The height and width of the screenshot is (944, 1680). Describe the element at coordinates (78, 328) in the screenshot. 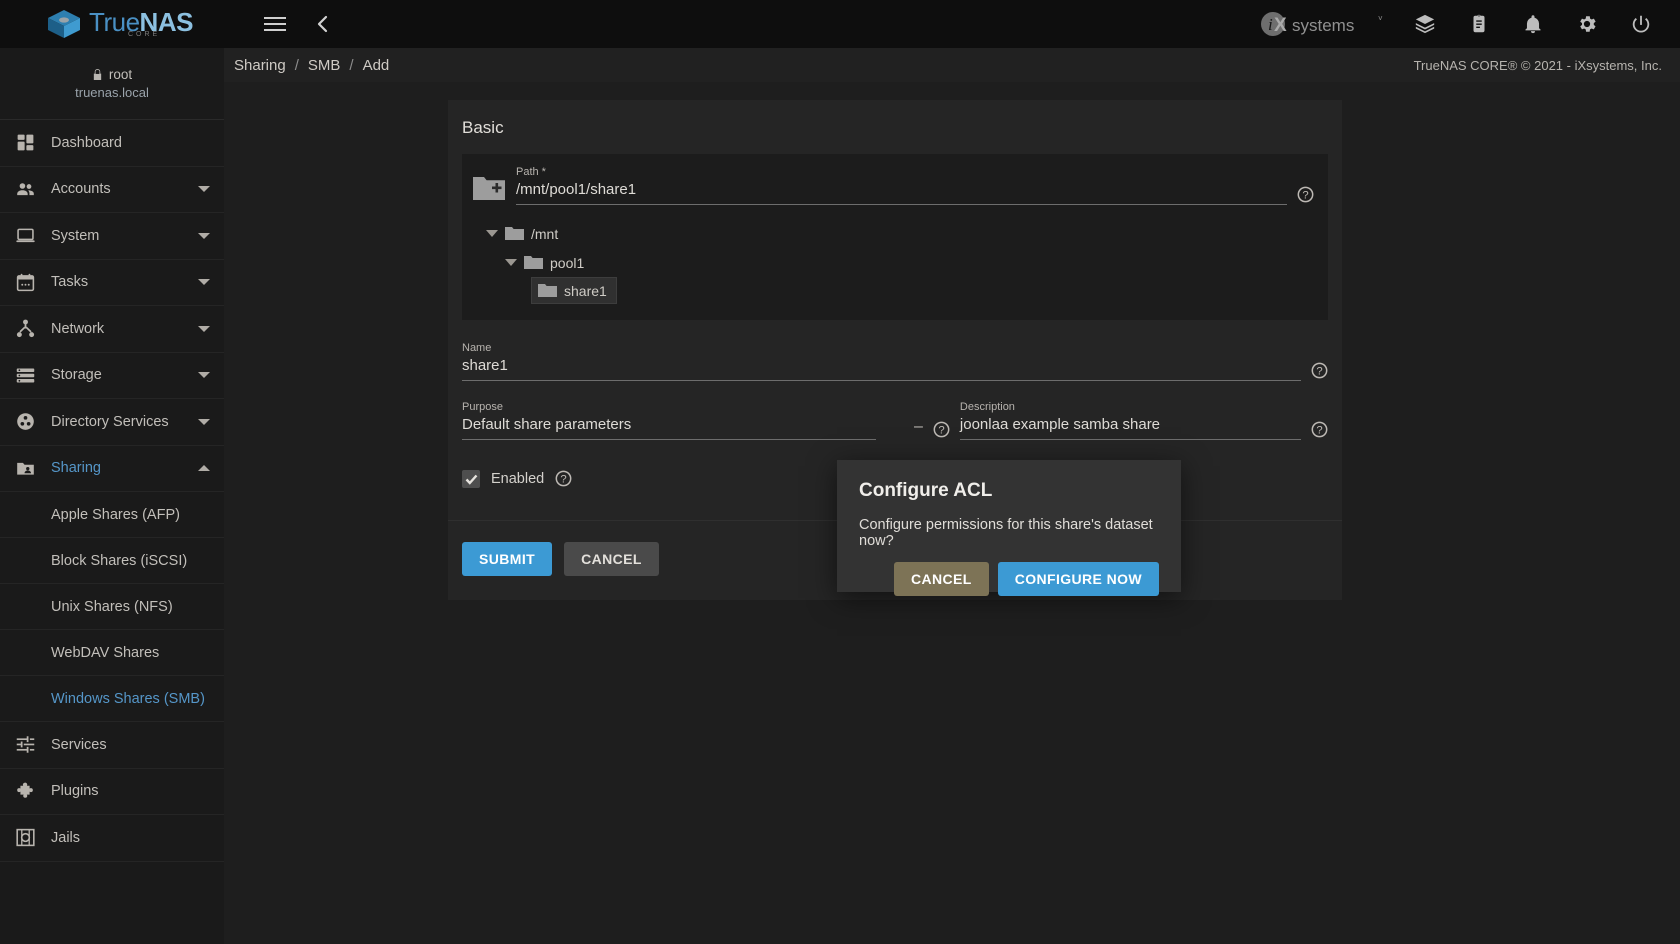

I see `sidebar-item-label: Network` at that location.